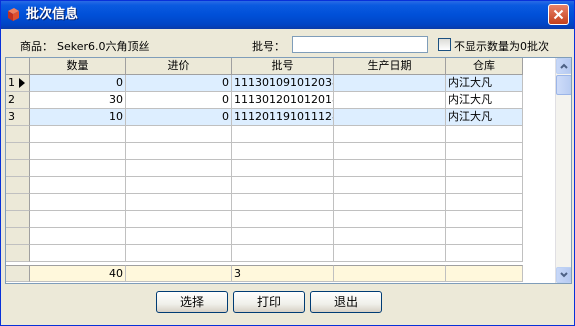 This screenshot has width=575, height=326. I want to click on column-header-quantity: 数量, so click(78, 66).